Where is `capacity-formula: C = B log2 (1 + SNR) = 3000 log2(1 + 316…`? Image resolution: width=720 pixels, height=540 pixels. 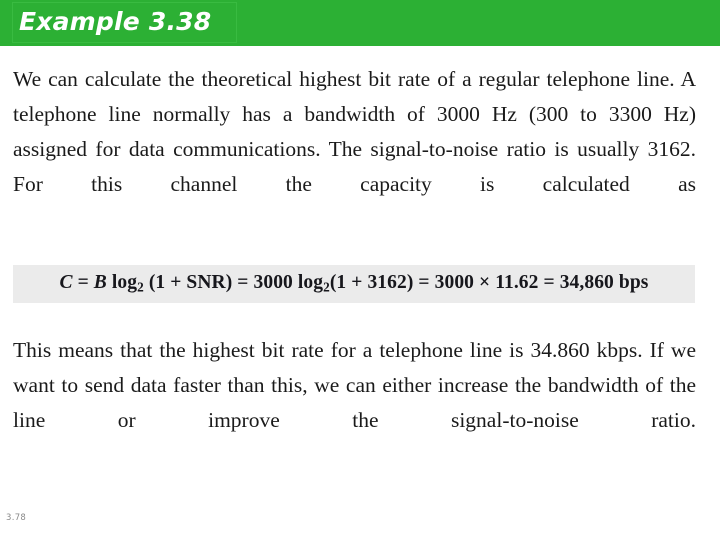 capacity-formula: C = B log2 (1 + SNR) = 3000 log2(1 + 316… is located at coordinates (354, 284).